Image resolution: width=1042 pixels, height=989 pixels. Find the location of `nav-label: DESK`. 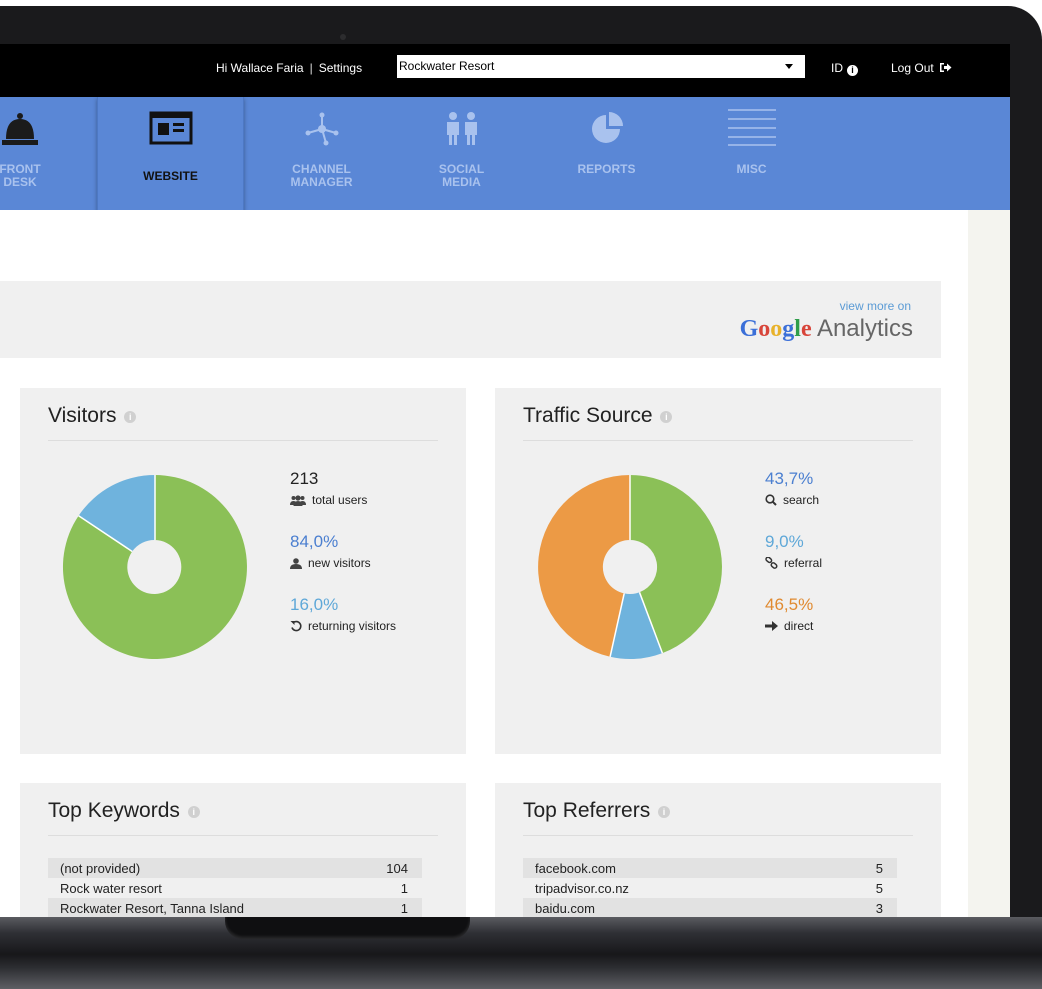

nav-label: DESK is located at coordinates (20, 182).